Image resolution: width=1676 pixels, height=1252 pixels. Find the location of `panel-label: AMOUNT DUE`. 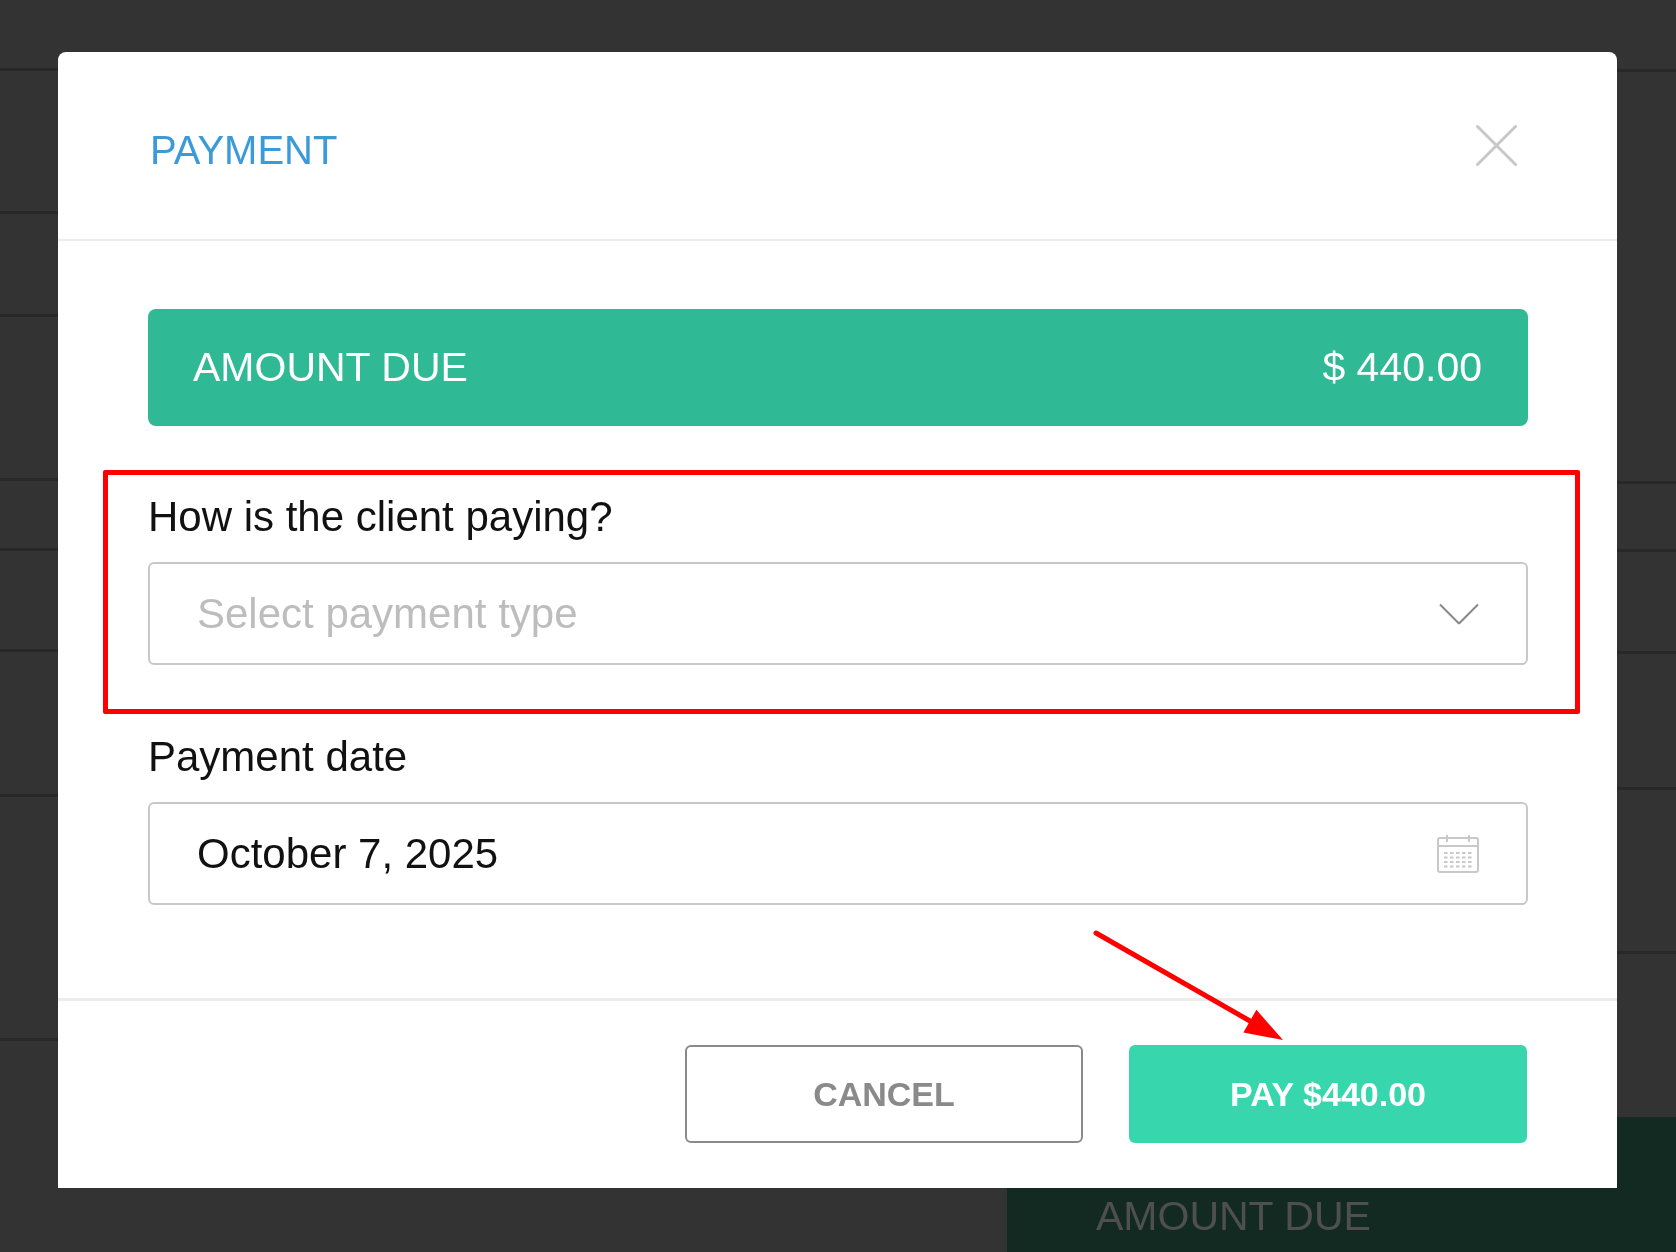

panel-label: AMOUNT DUE is located at coordinates (1233, 1216).